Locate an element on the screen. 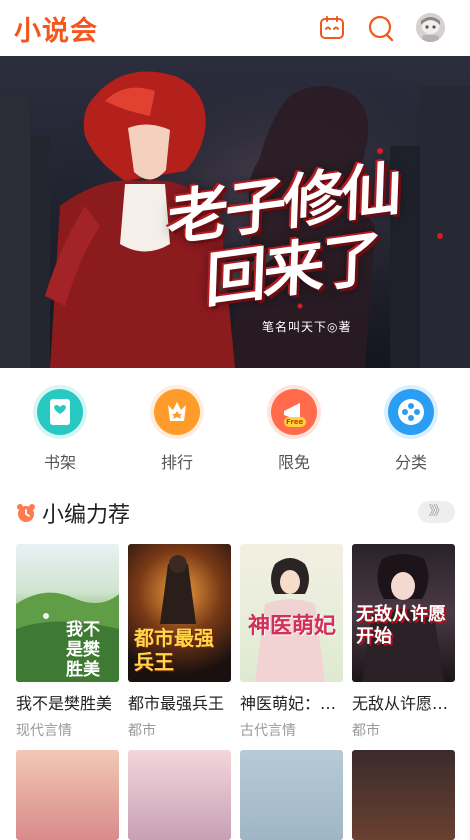  nav-bookshelf: 书架 is located at coordinates (60, 429).